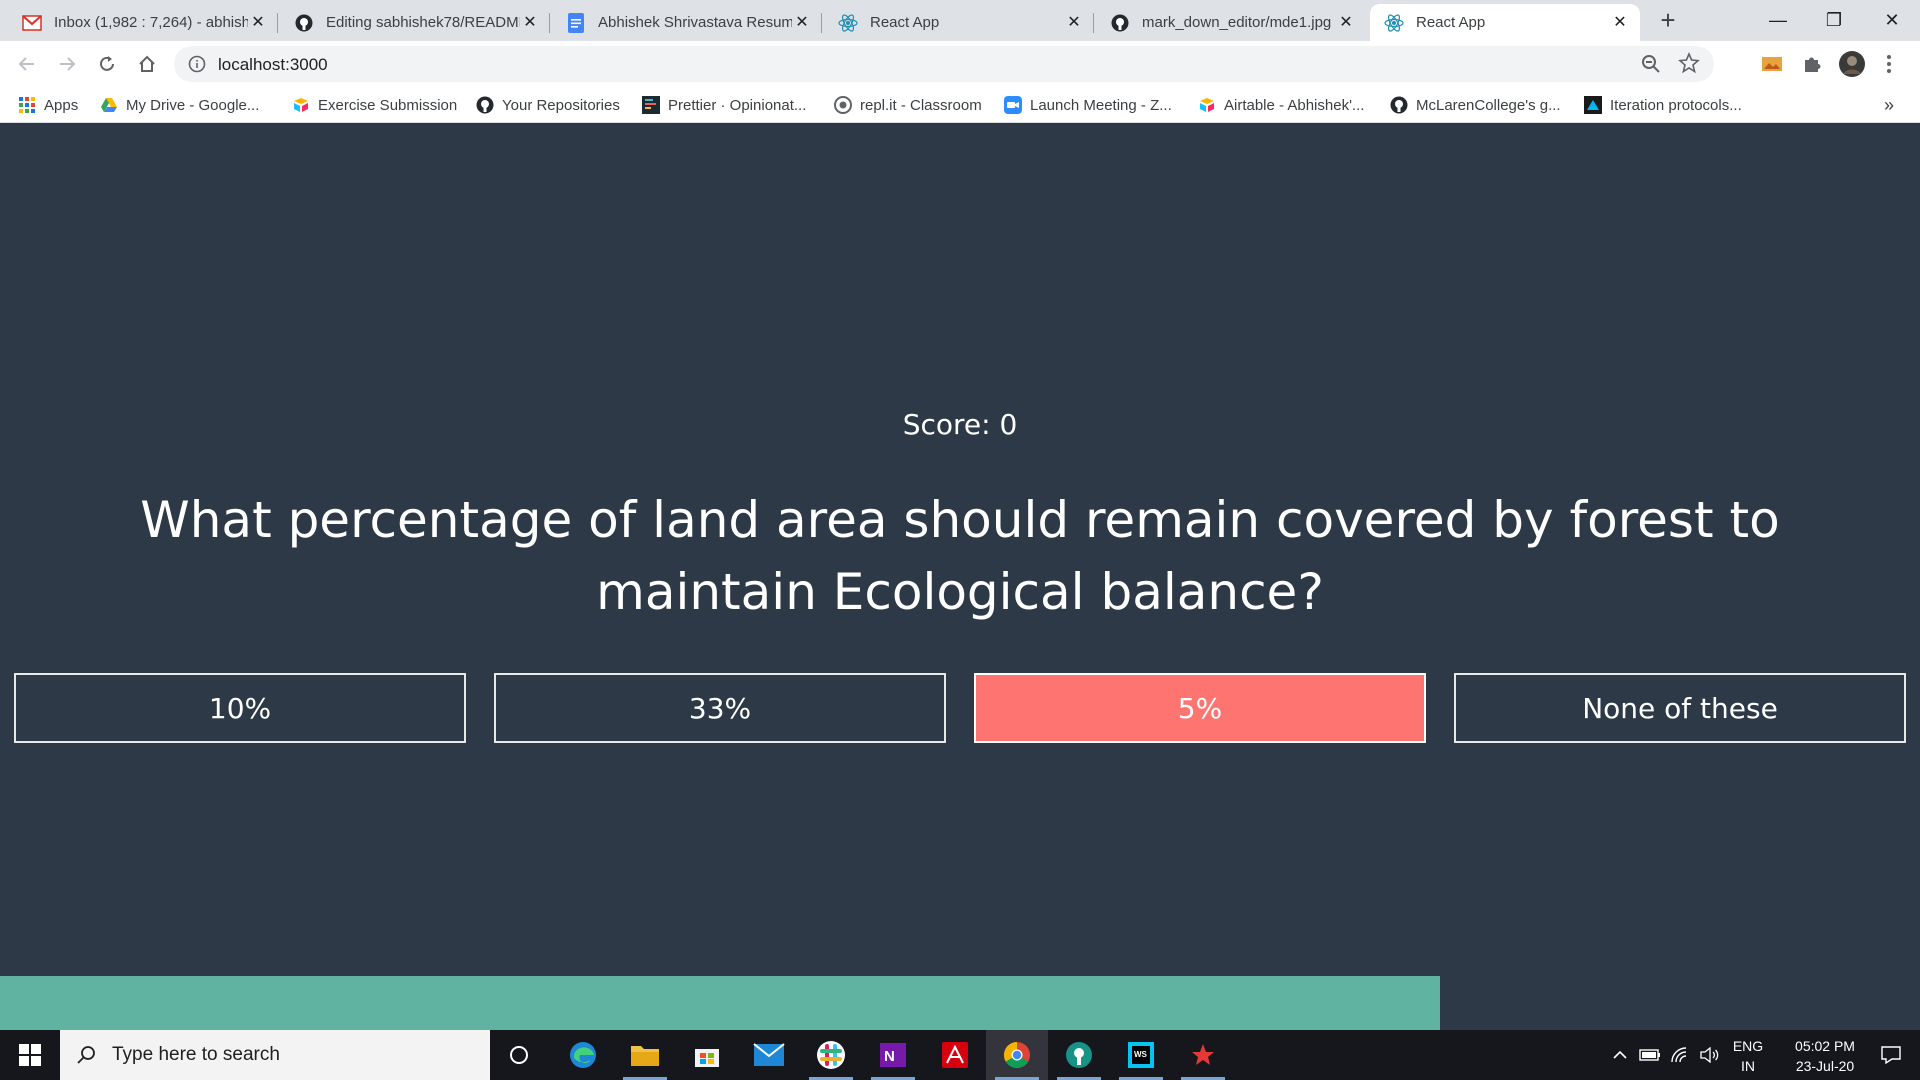 Image resolution: width=1920 pixels, height=1080 pixels. I want to click on bookmark-label: Exercise Submission, so click(388, 105).